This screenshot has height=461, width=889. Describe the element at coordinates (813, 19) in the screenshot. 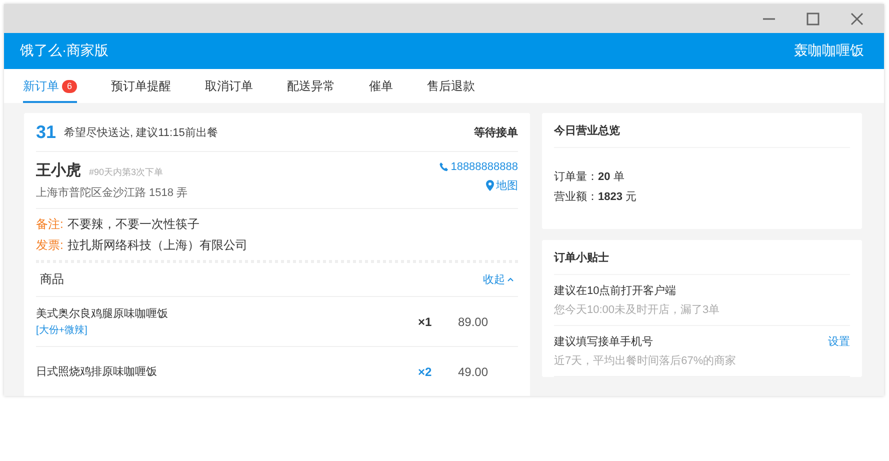

I see `maximize-icon` at that location.